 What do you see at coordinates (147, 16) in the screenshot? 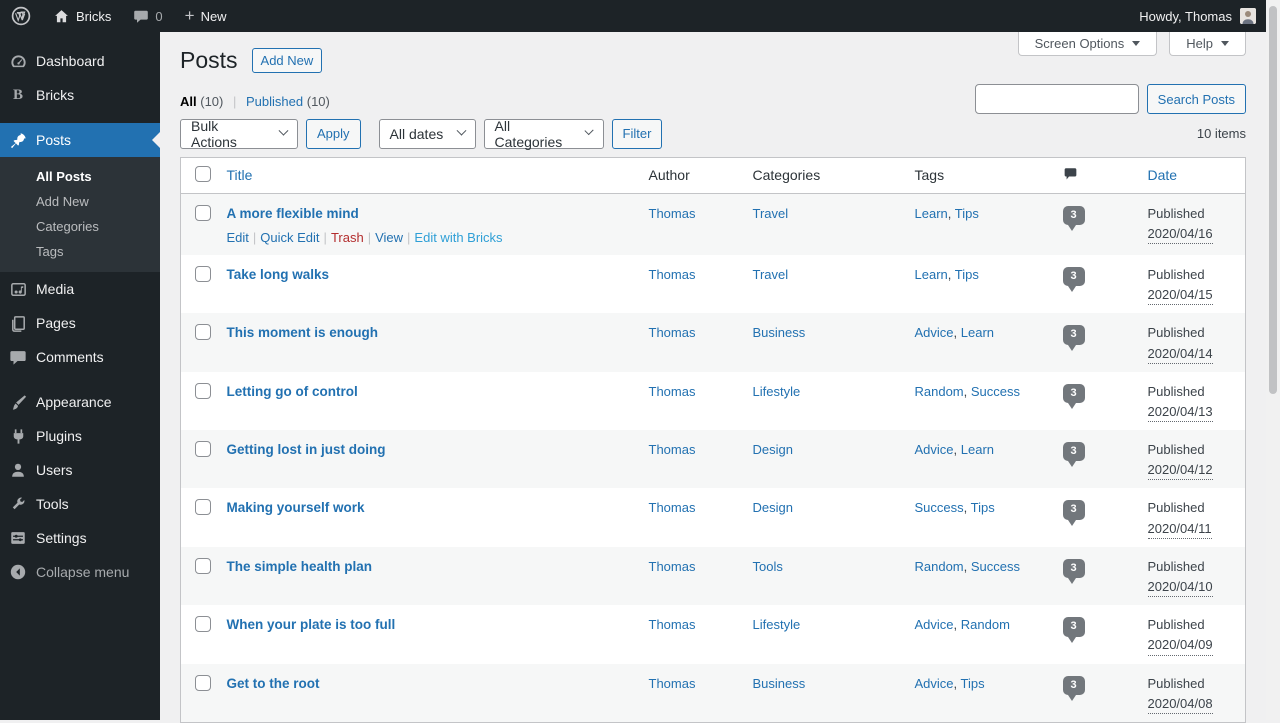
I see `admin-bar-comments: 0` at bounding box center [147, 16].